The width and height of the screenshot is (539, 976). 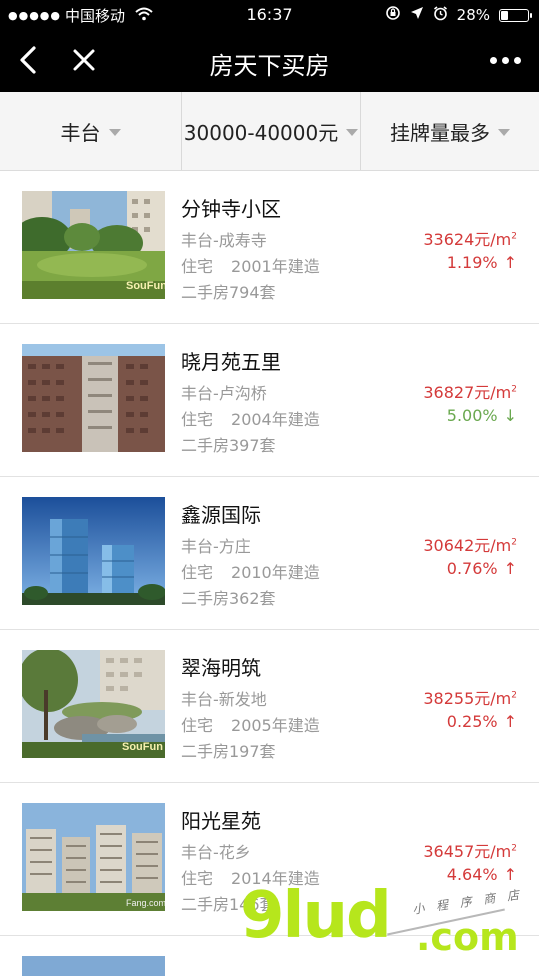 I want to click on change-value: 0.25%, so click(x=472, y=721).